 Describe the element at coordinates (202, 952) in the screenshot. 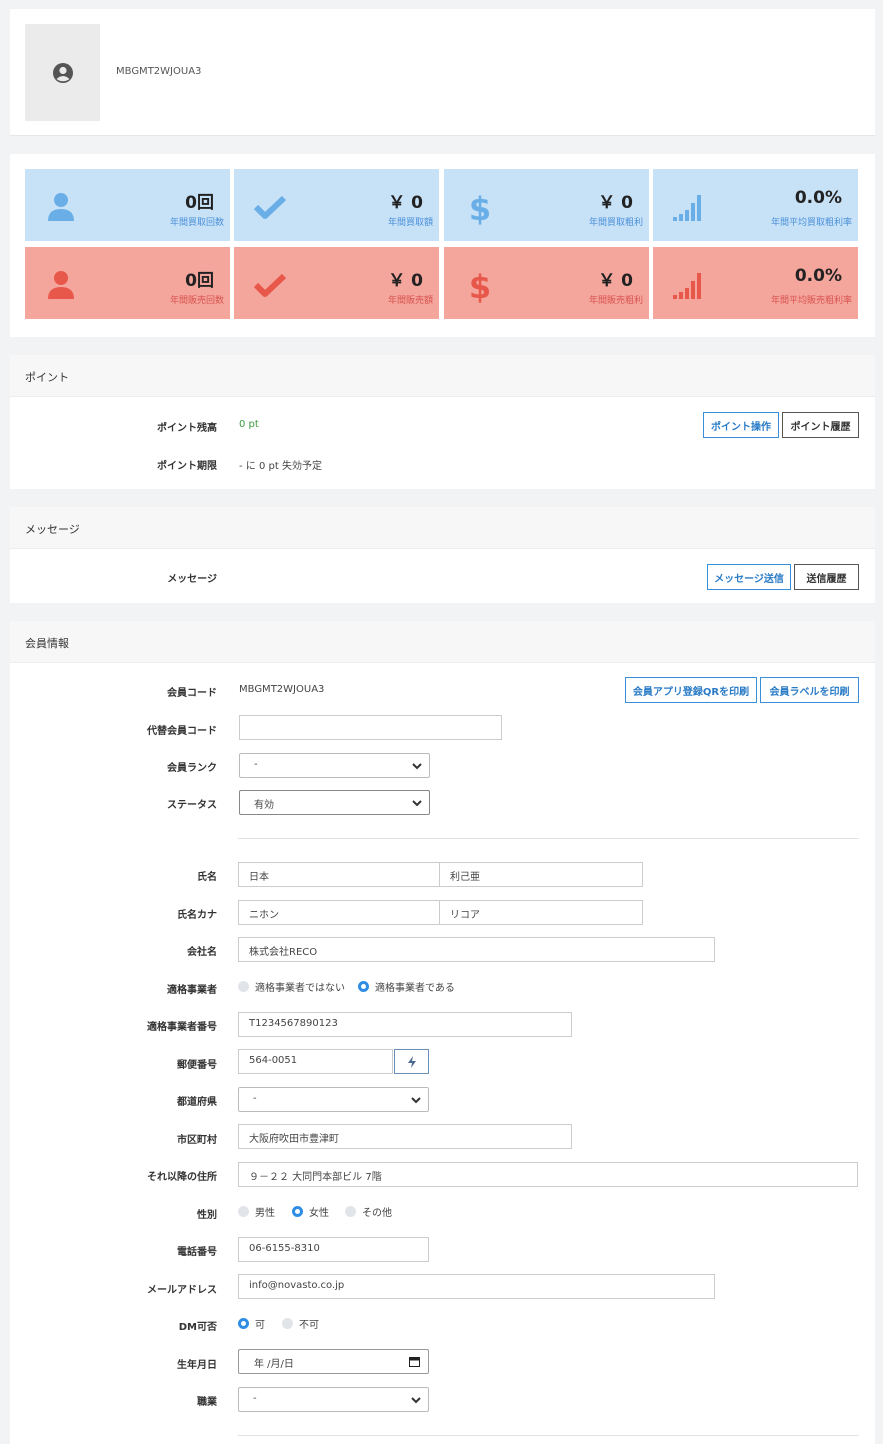

I see `company-label: 会社名` at that location.